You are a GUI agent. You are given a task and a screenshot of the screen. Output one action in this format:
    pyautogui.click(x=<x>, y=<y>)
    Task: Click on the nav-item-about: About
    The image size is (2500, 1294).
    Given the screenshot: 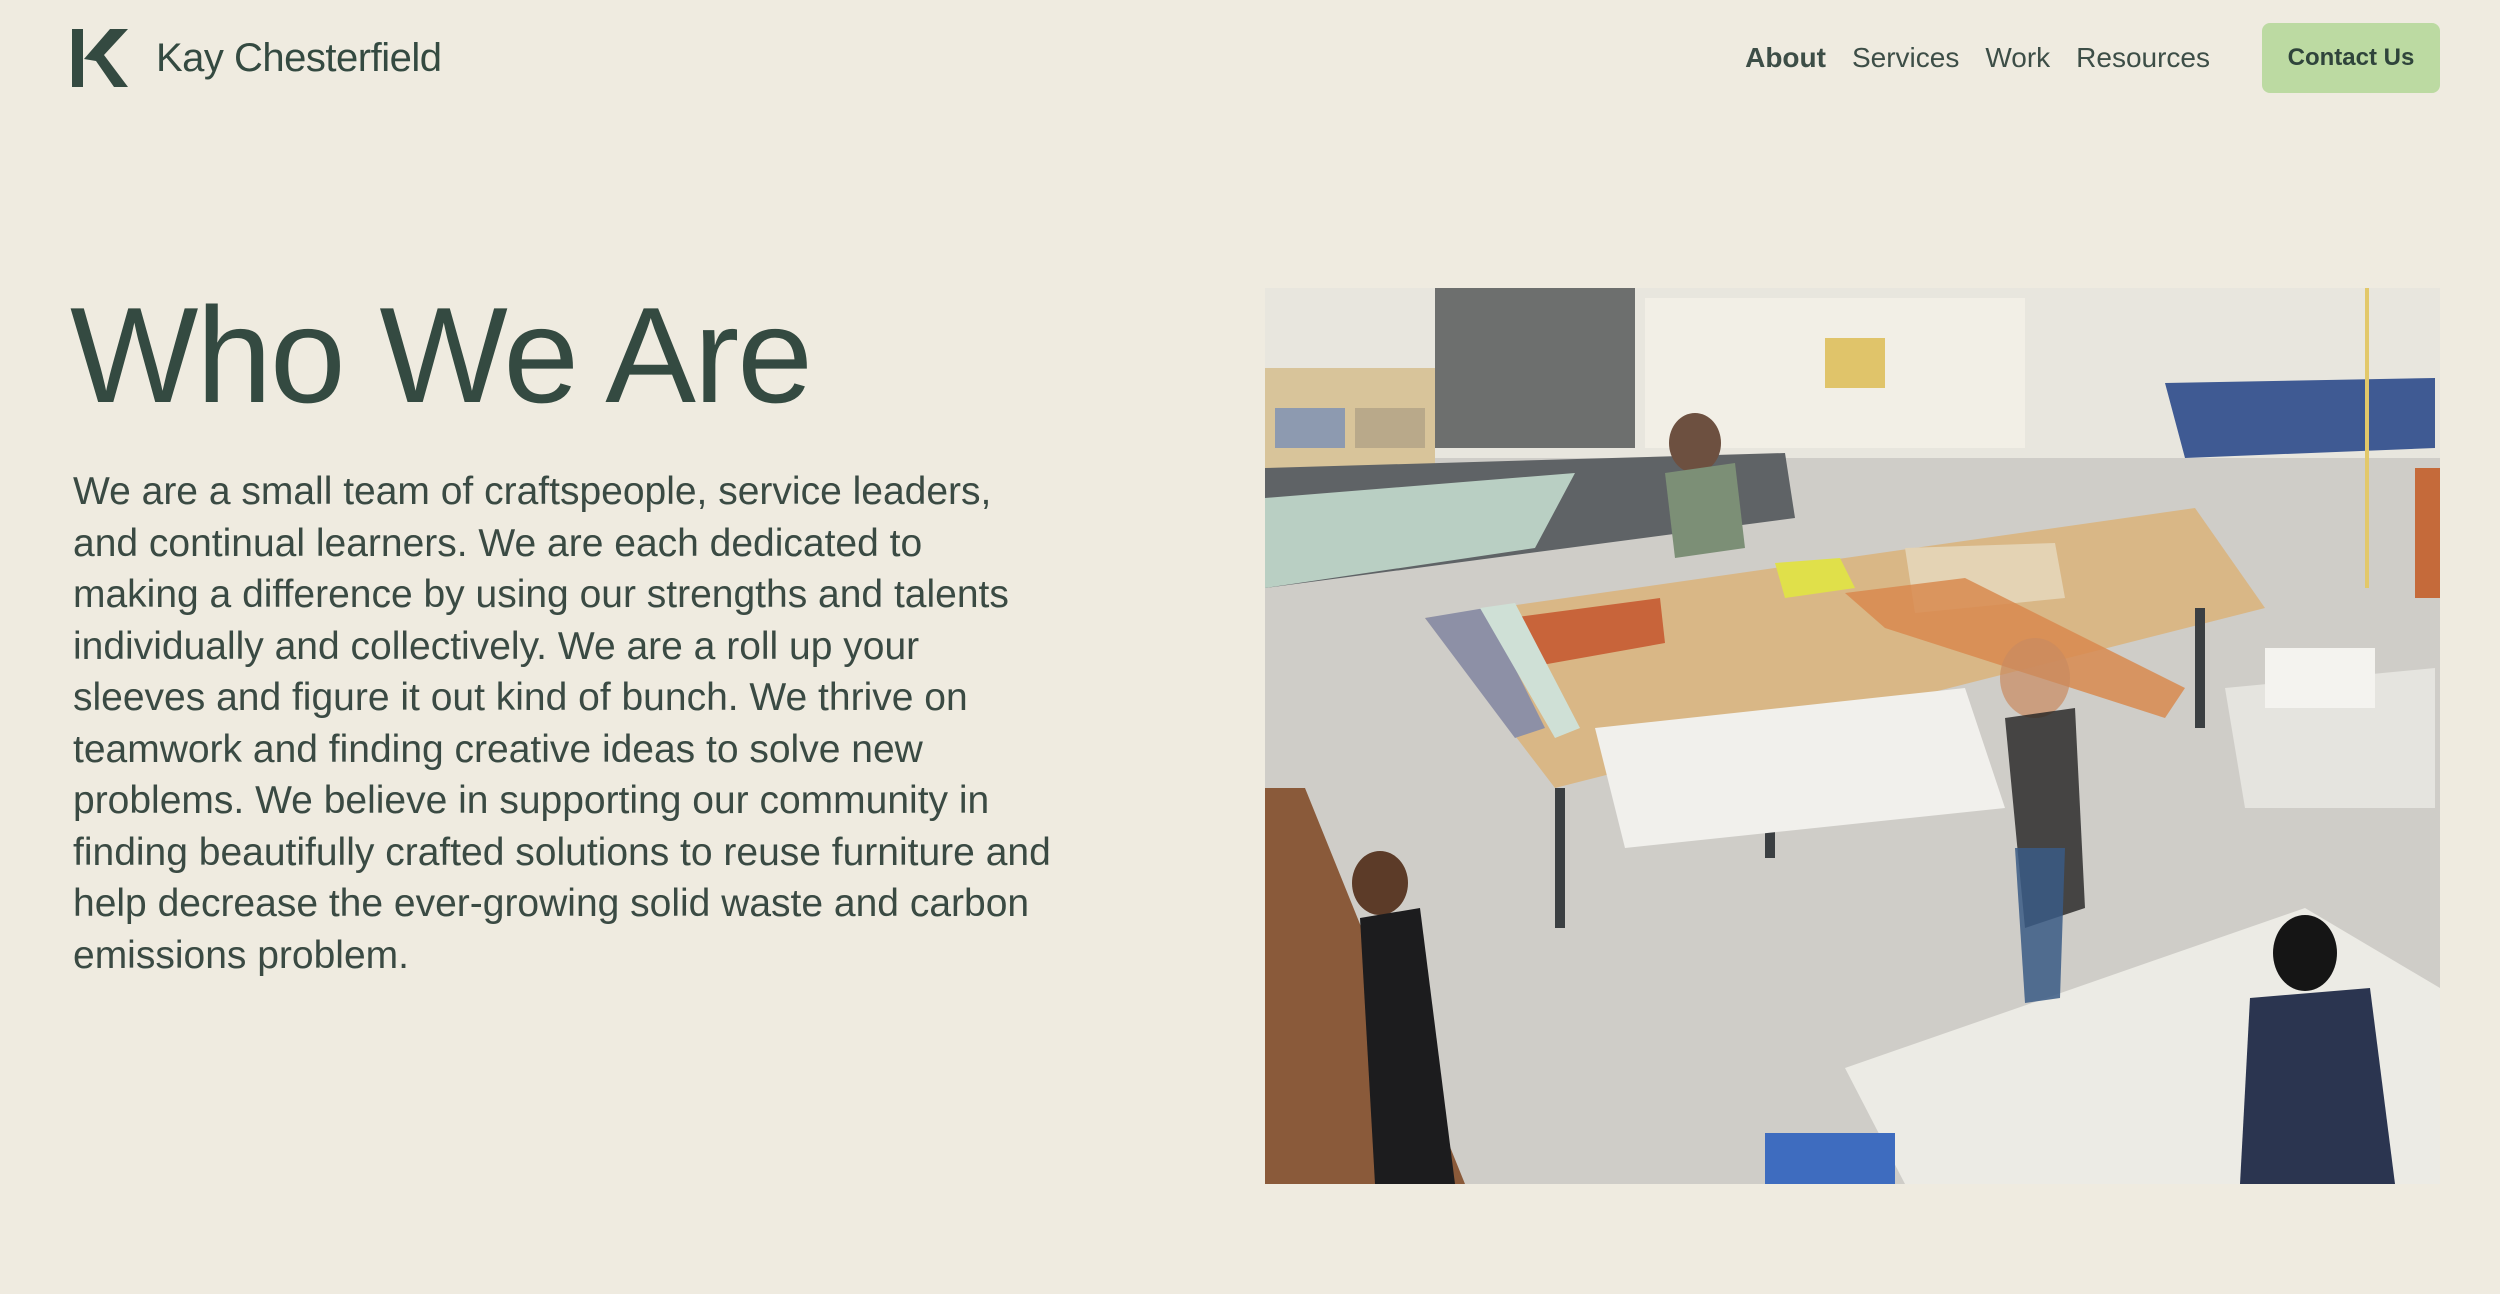 What is the action you would take?
    pyautogui.click(x=1785, y=58)
    